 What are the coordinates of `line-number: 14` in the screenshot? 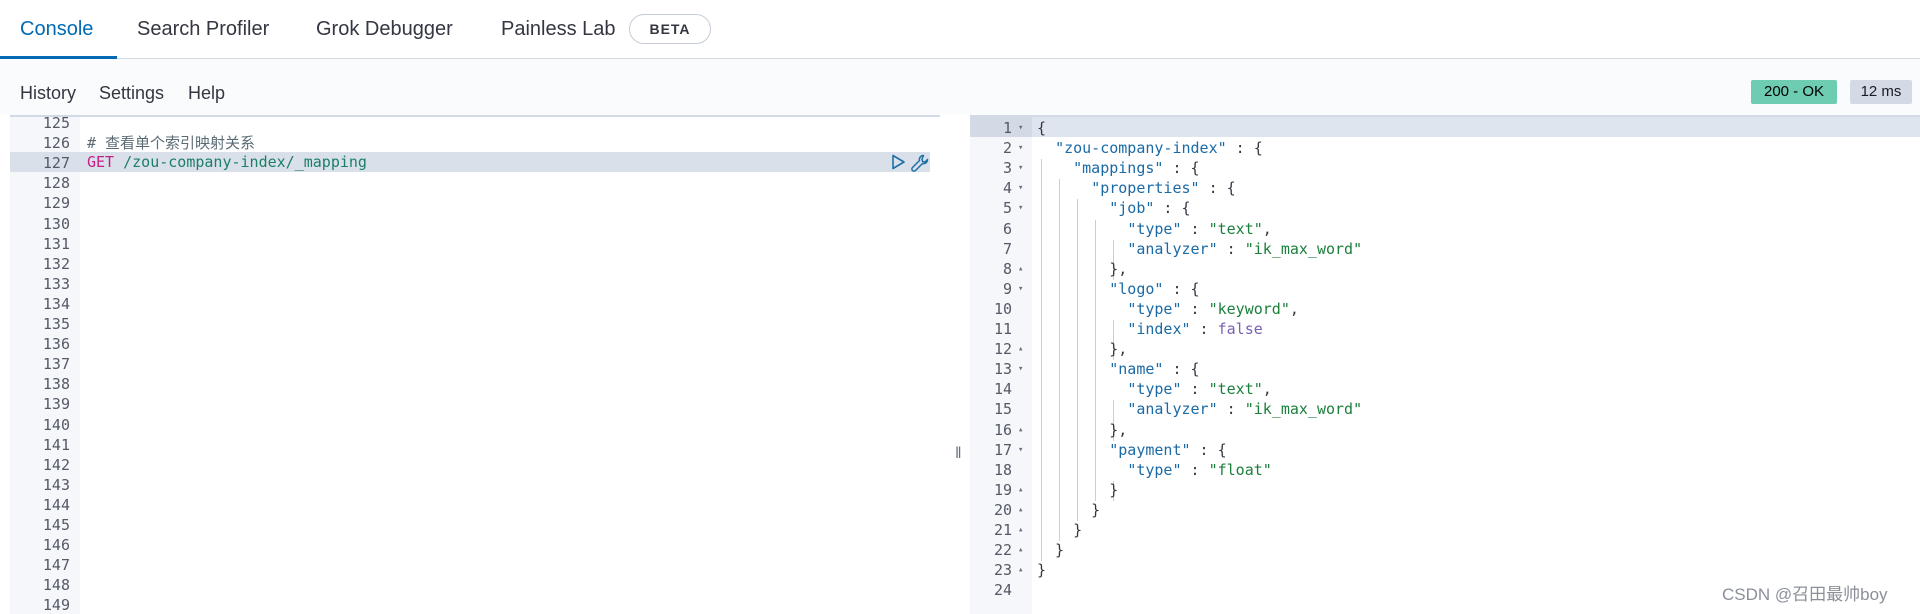 It's located at (1002, 389).